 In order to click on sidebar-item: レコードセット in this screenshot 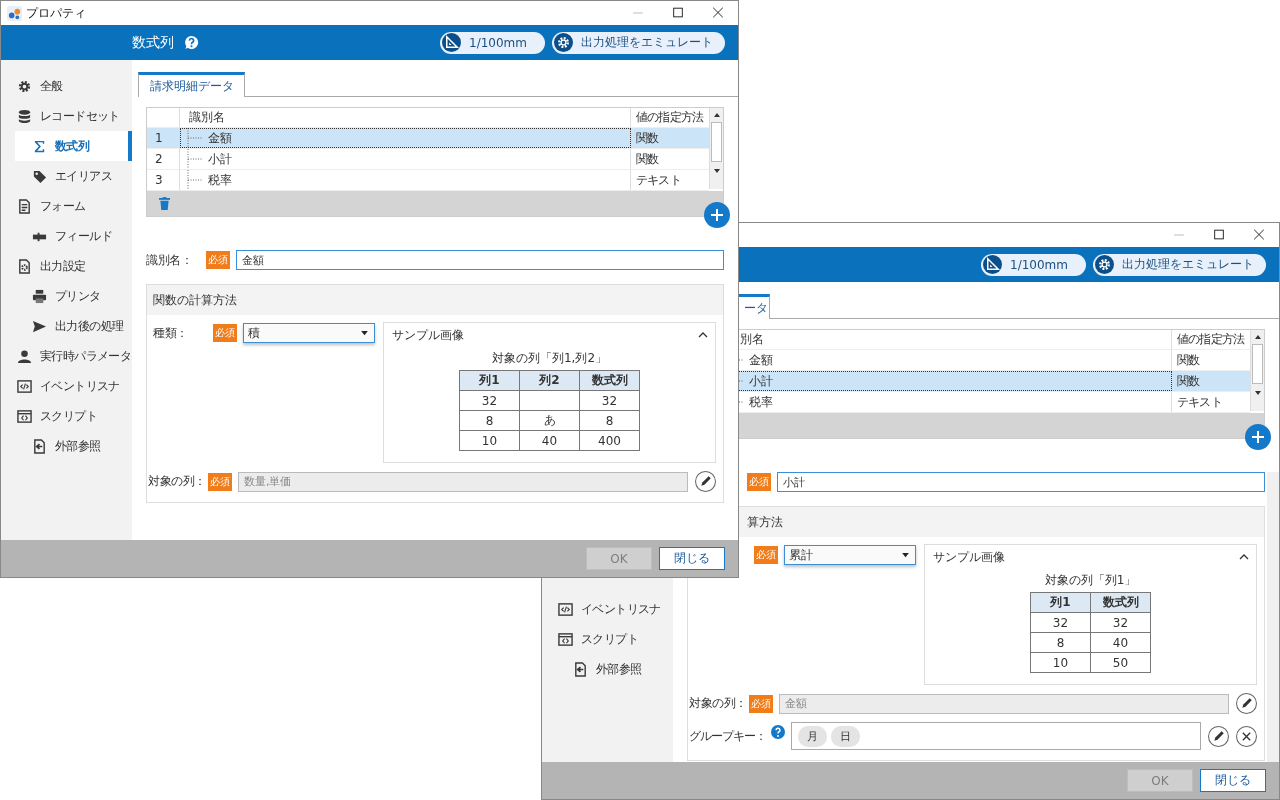, I will do `click(66, 116)`.